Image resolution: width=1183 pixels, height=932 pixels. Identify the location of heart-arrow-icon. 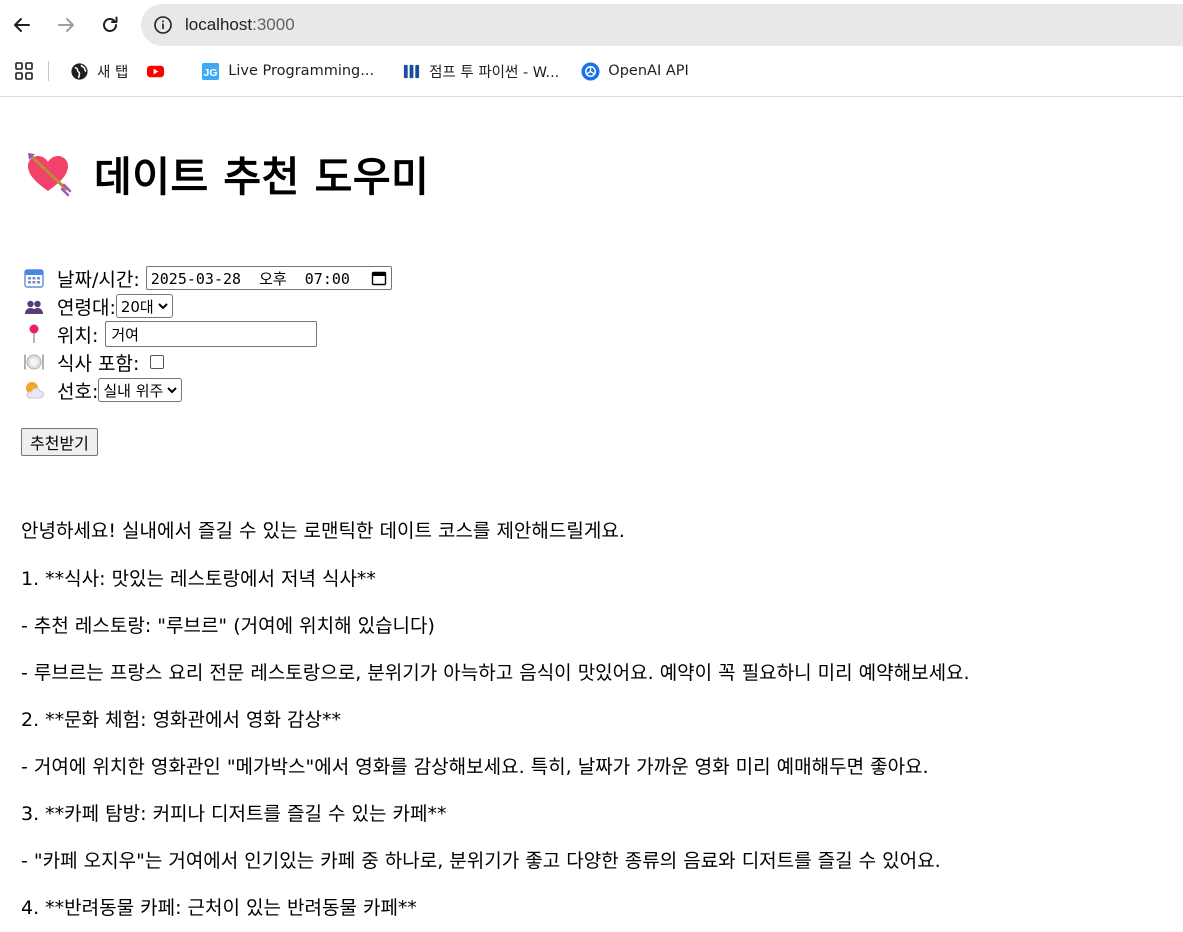
(50, 175).